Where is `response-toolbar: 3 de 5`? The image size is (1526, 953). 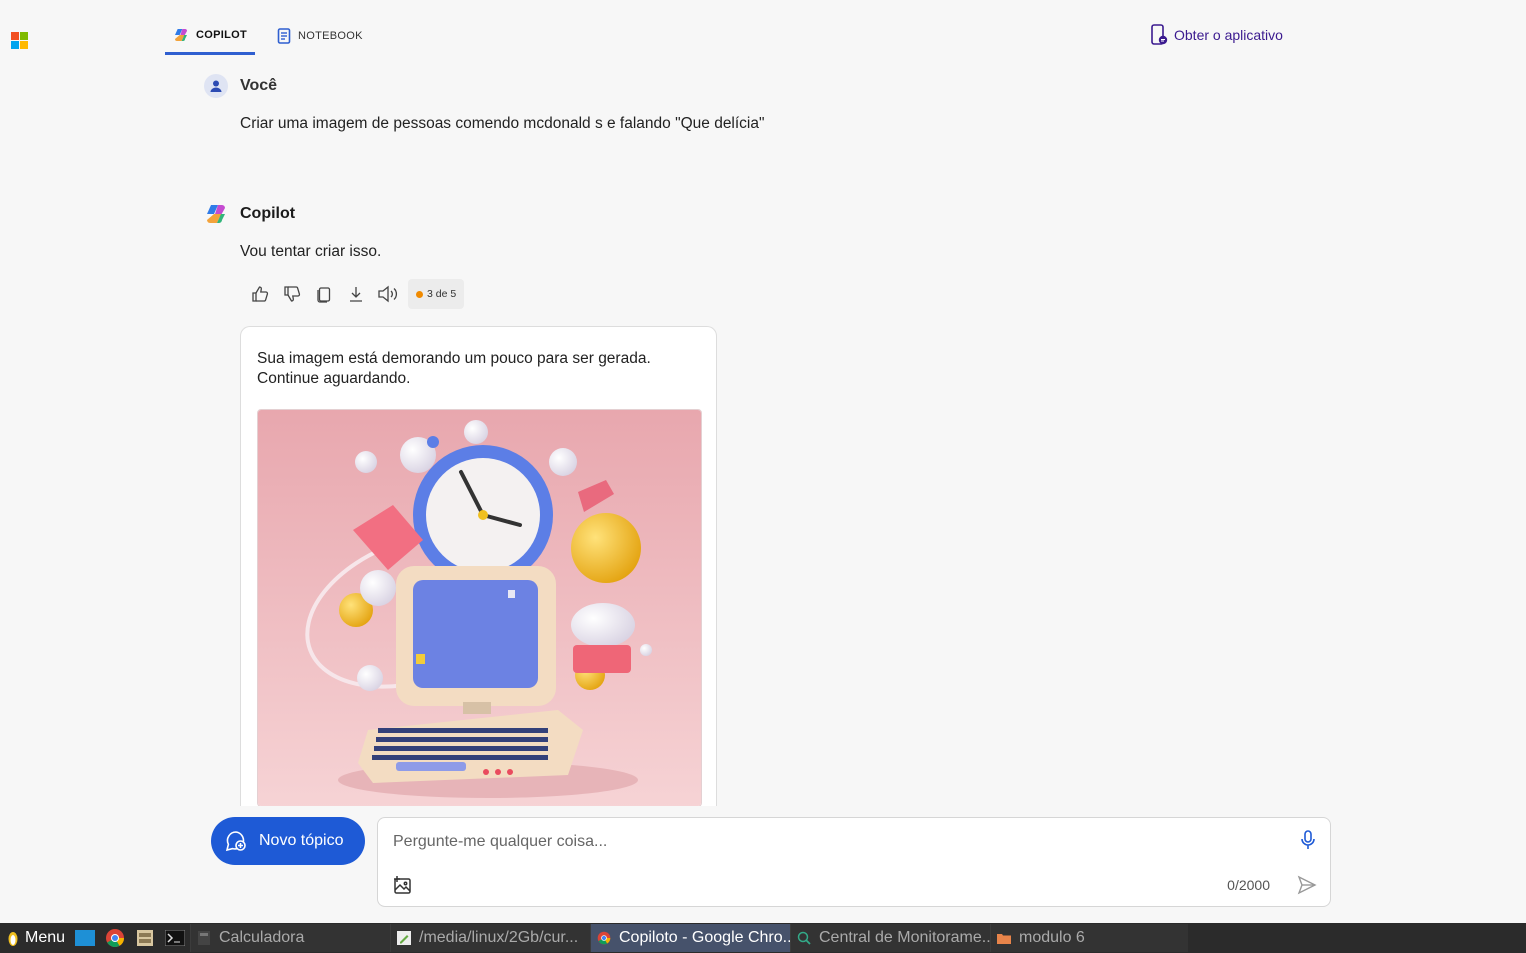
response-toolbar: 3 de 5 is located at coordinates (354, 294).